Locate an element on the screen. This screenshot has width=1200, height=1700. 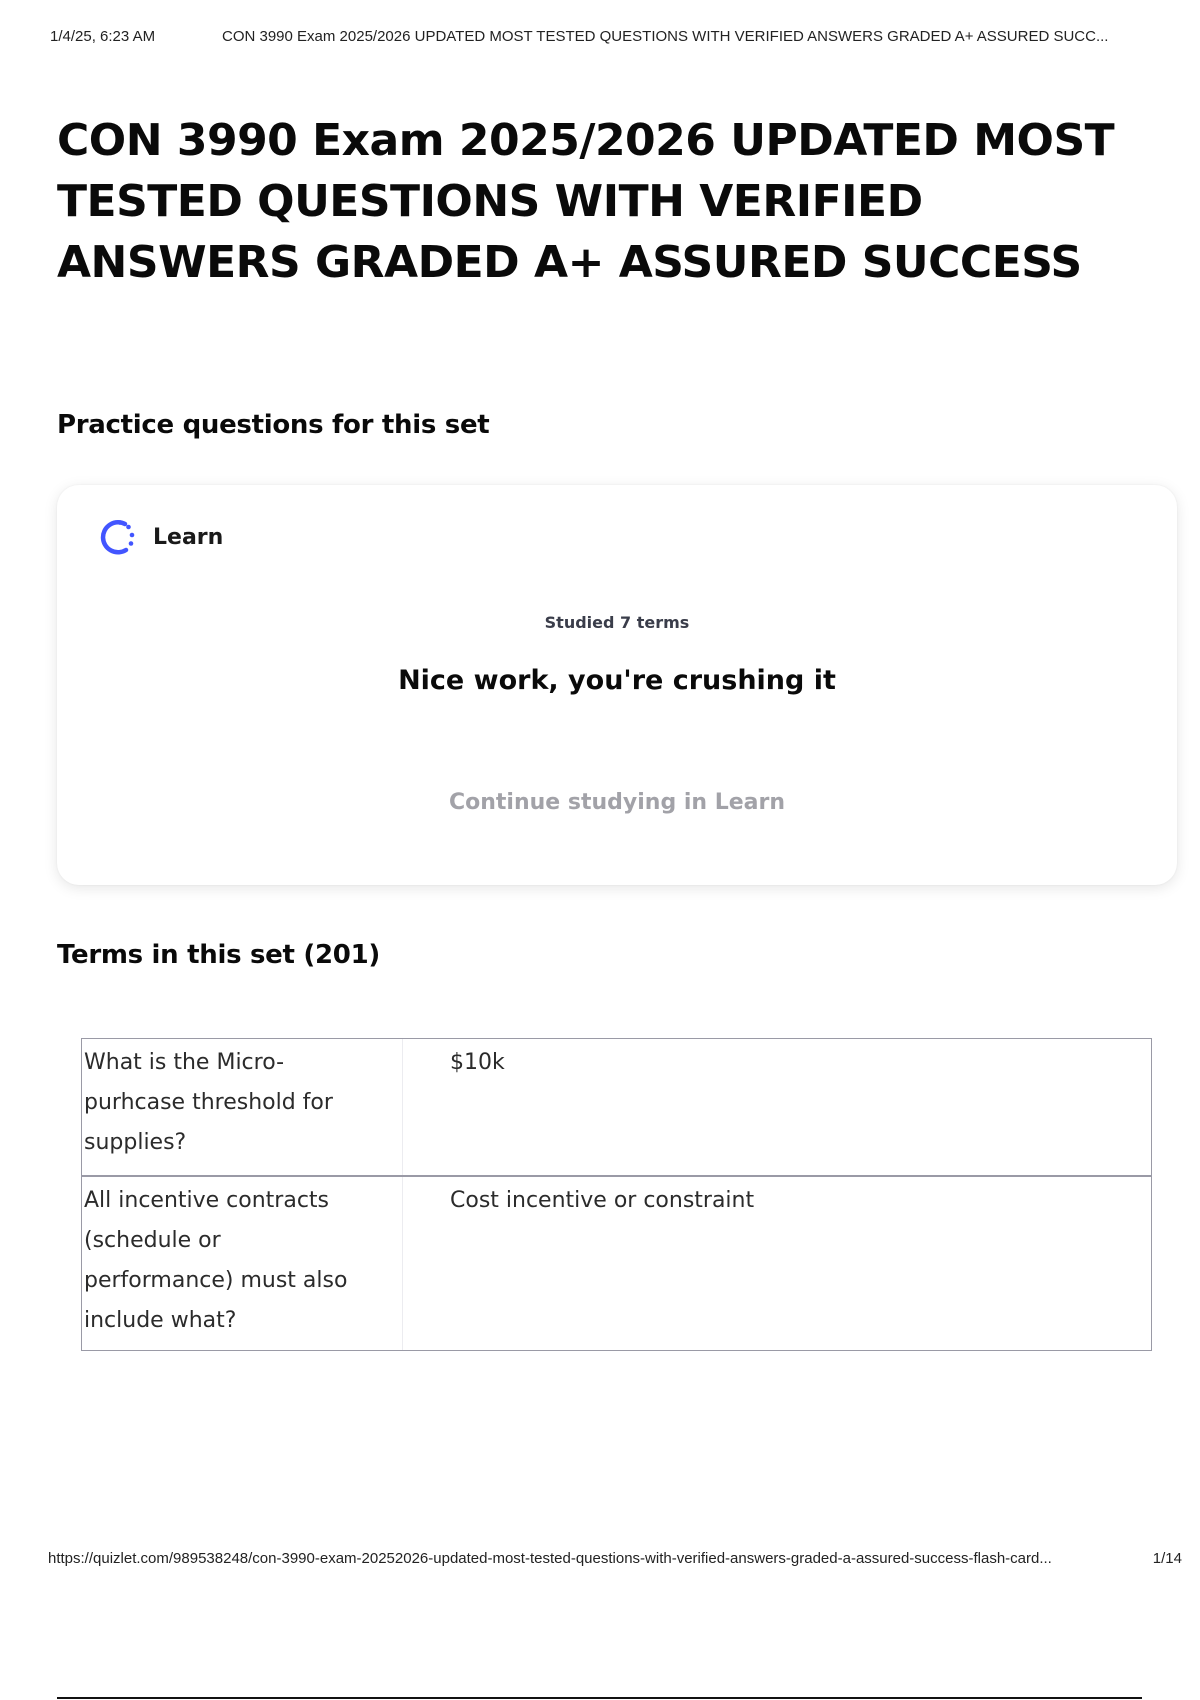
terms-section-heading: Terms in this set (201) is located at coordinates (218, 955).